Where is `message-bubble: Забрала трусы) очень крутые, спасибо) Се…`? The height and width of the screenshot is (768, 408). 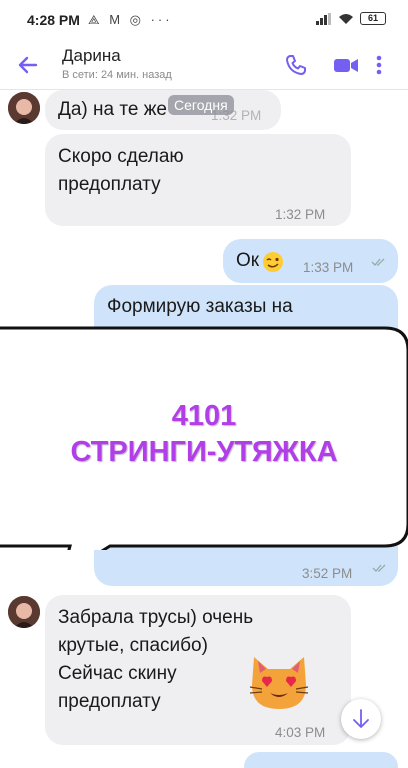
message-bubble: Забрала трусы) очень крутые, спасибо) Се… is located at coordinates (198, 670).